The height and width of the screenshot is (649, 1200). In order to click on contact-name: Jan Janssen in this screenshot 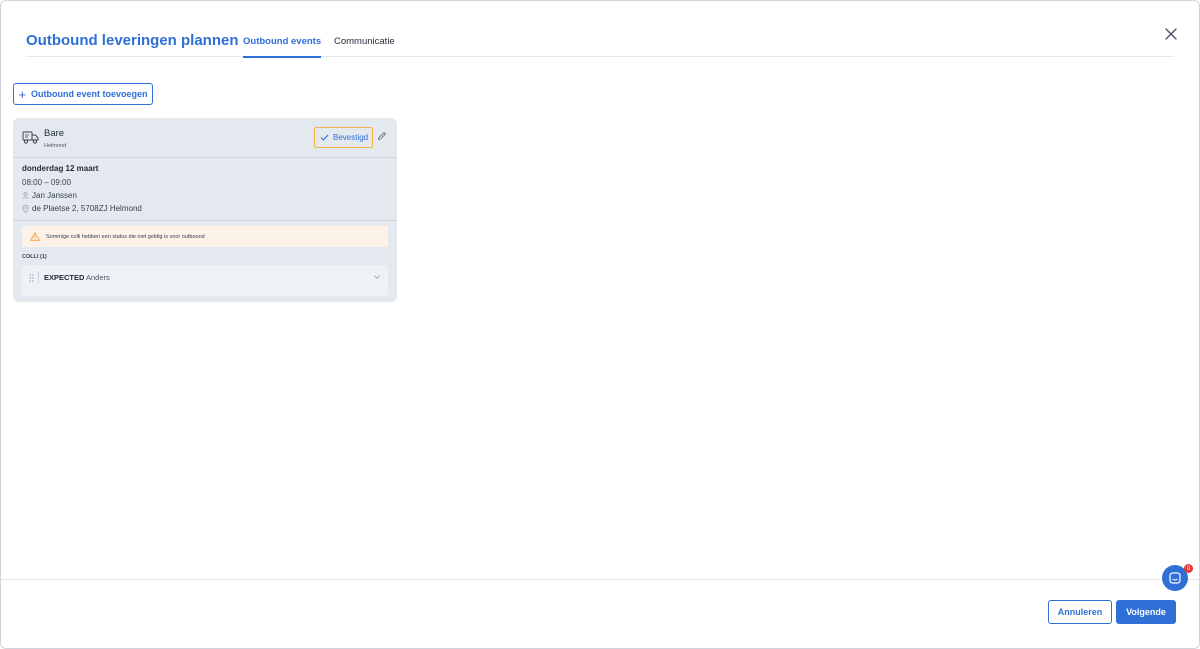, I will do `click(54, 195)`.